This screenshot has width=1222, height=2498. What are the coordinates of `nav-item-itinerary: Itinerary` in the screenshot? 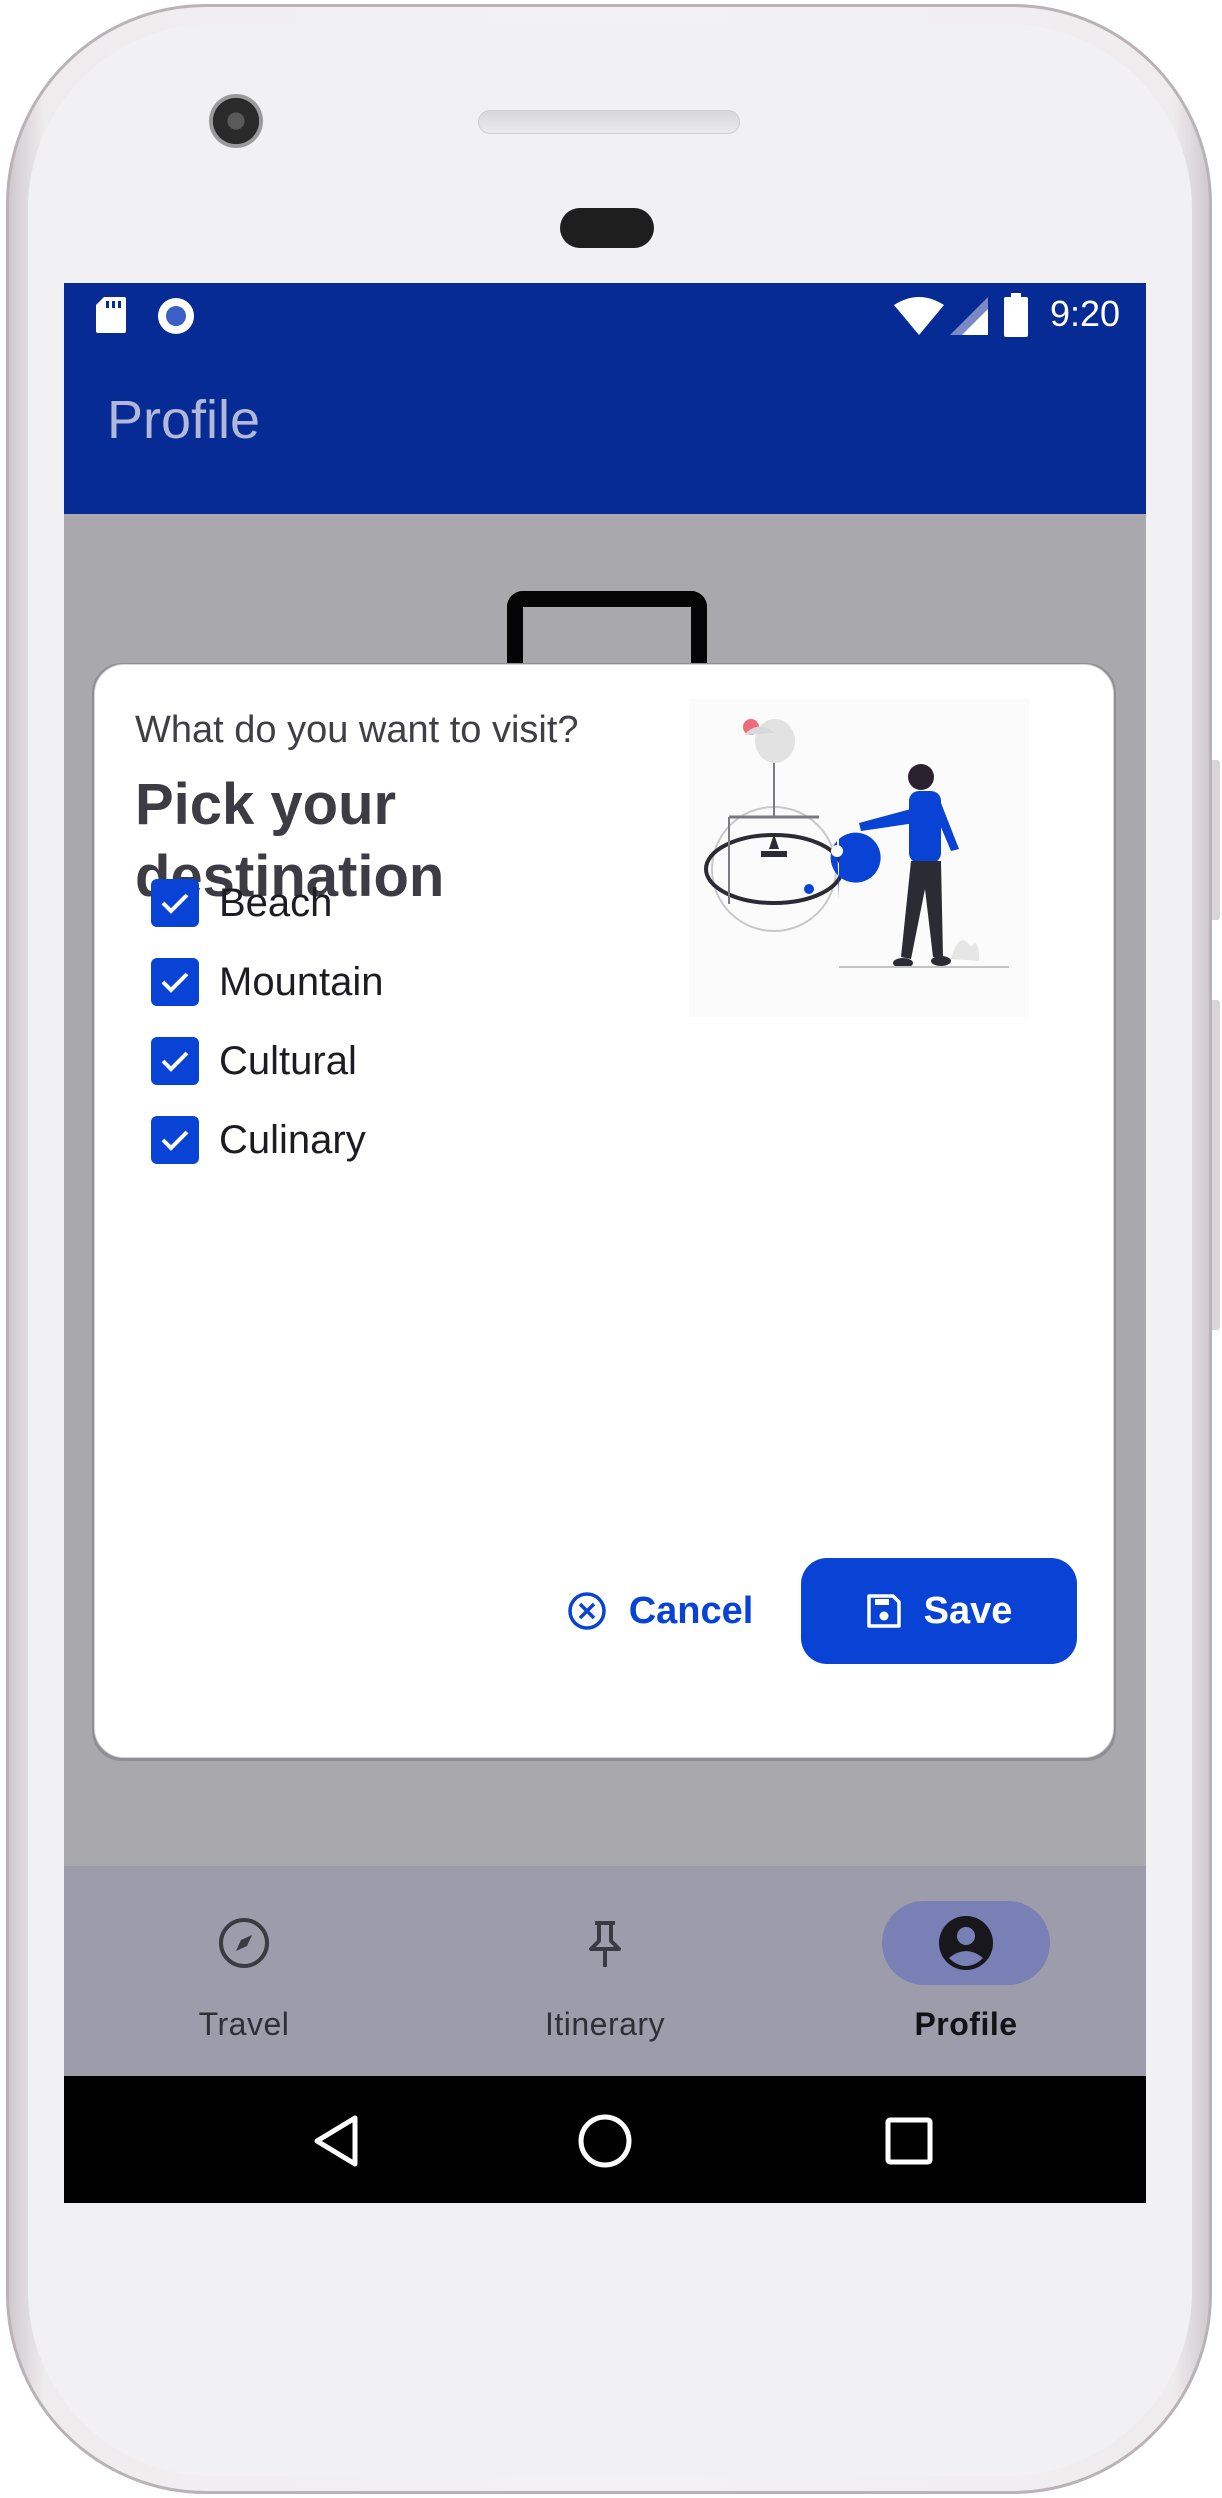 It's located at (605, 1971).